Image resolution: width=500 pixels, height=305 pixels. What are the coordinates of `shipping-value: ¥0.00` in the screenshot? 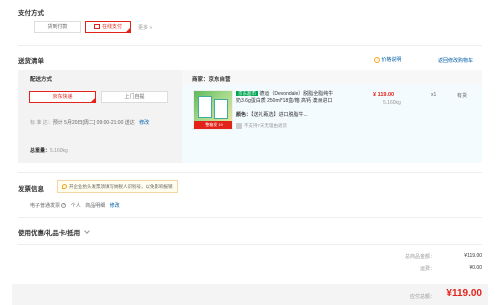 It's located at (475, 268).